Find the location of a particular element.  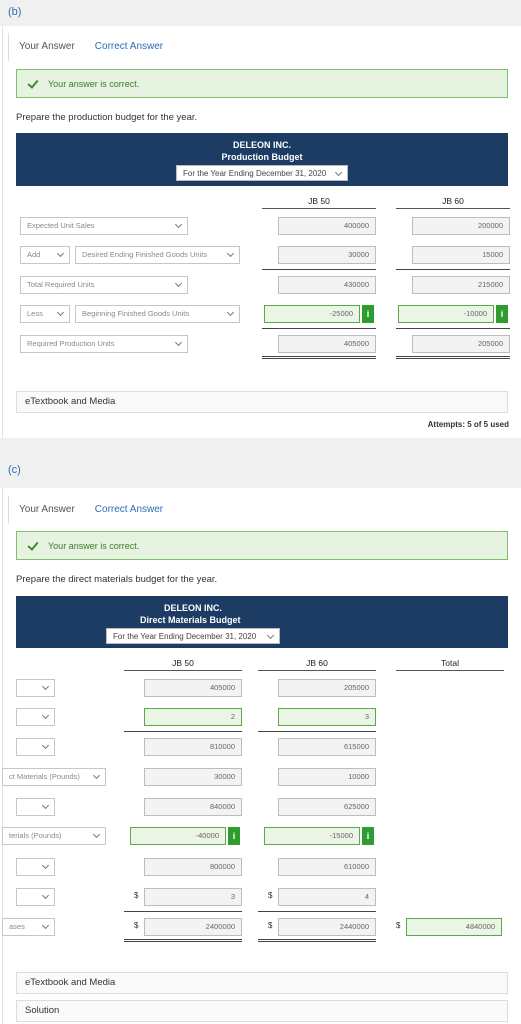

value-input: 4 is located at coordinates (327, 897).